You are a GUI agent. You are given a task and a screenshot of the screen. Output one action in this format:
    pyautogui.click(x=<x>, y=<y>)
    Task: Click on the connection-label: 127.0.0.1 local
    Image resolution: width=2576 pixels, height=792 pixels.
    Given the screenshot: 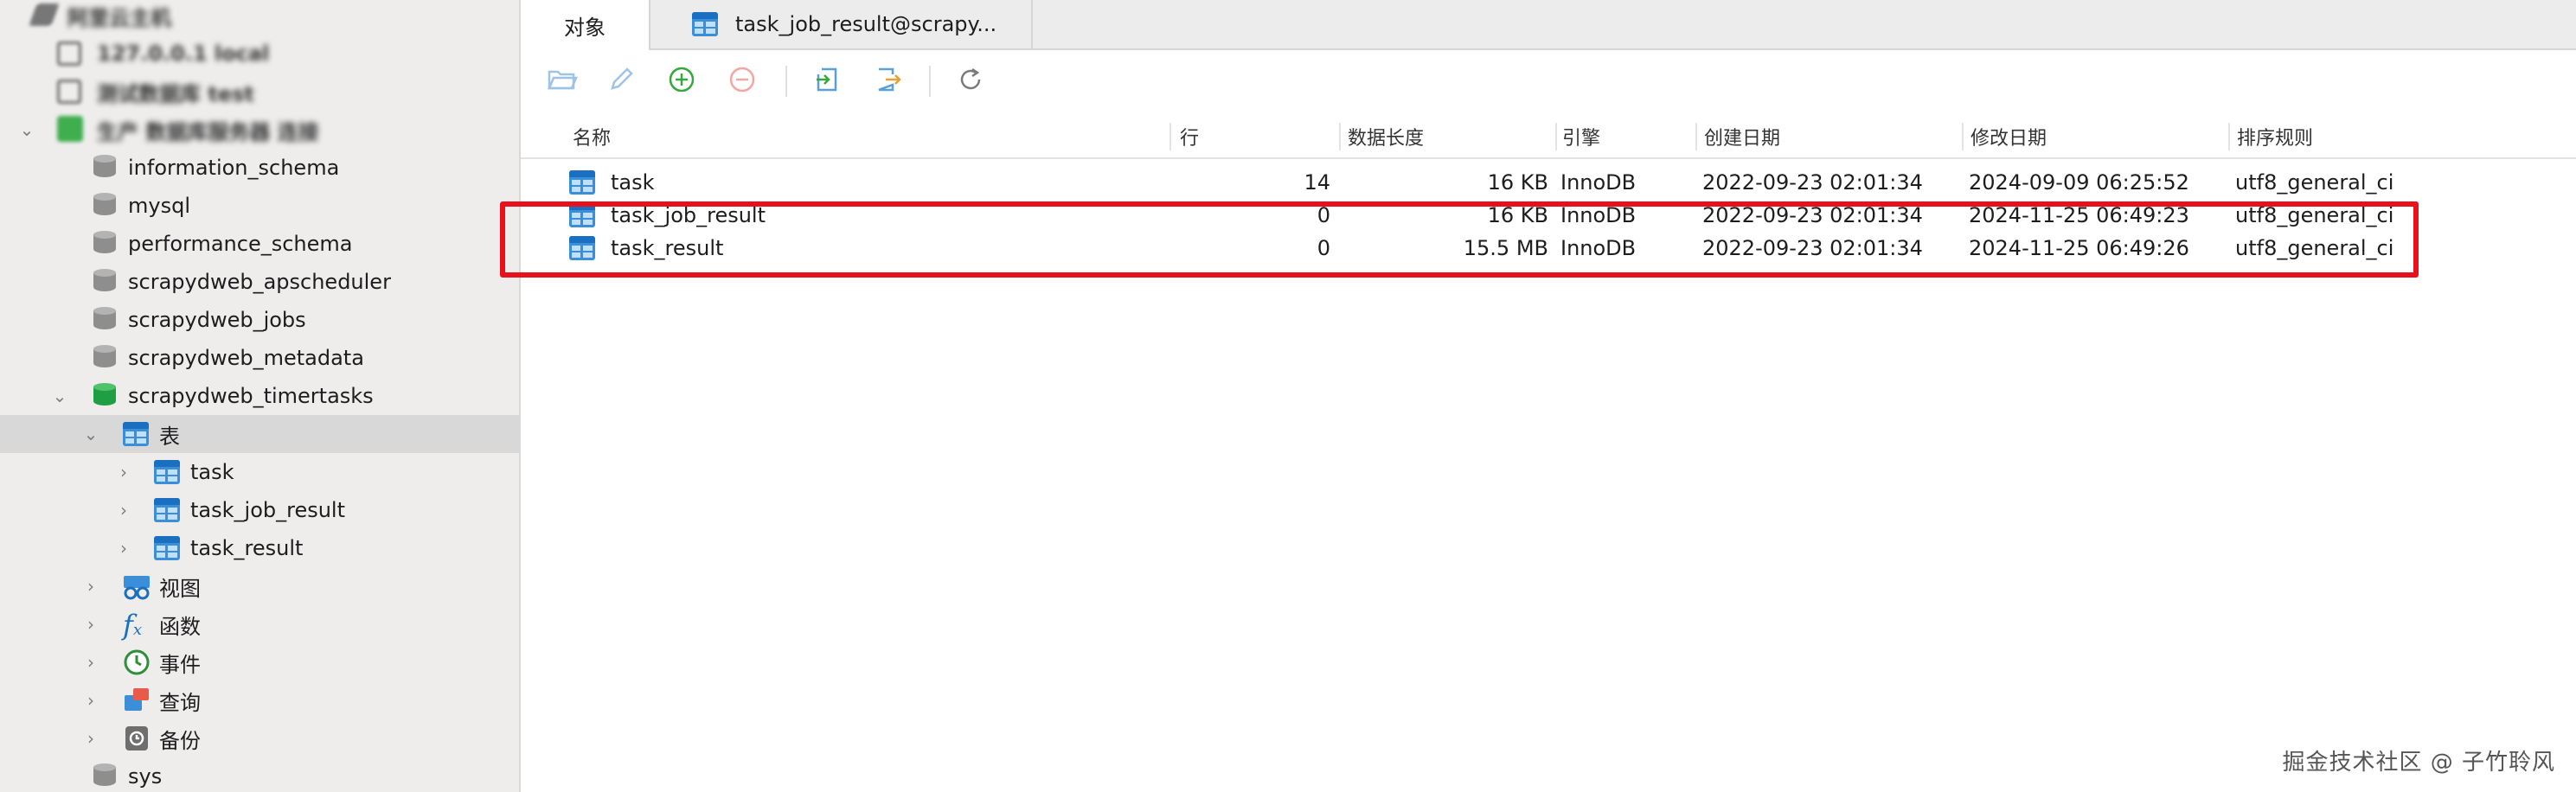 What is the action you would take?
    pyautogui.click(x=183, y=54)
    